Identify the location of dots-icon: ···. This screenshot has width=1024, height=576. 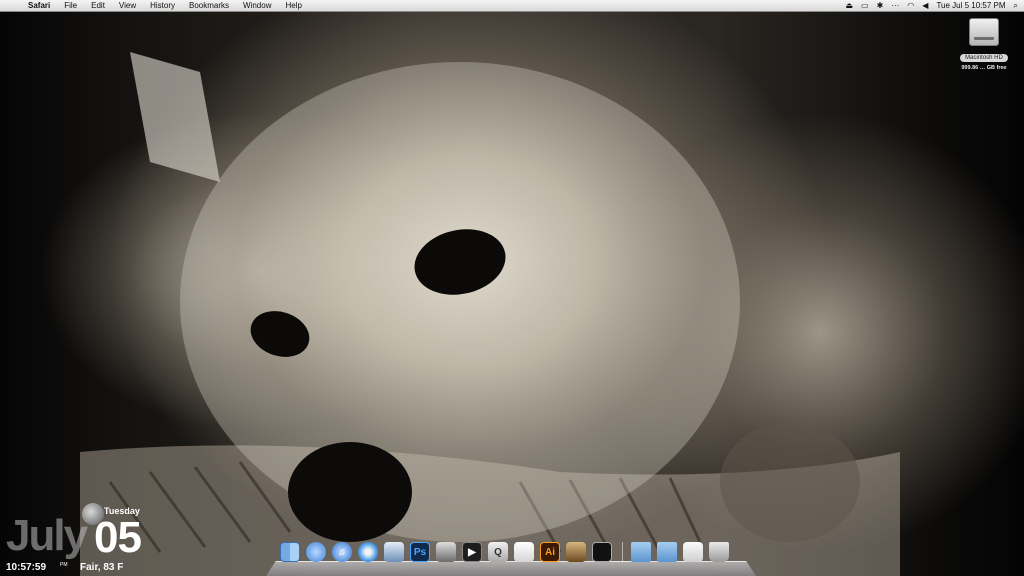
(895, 6).